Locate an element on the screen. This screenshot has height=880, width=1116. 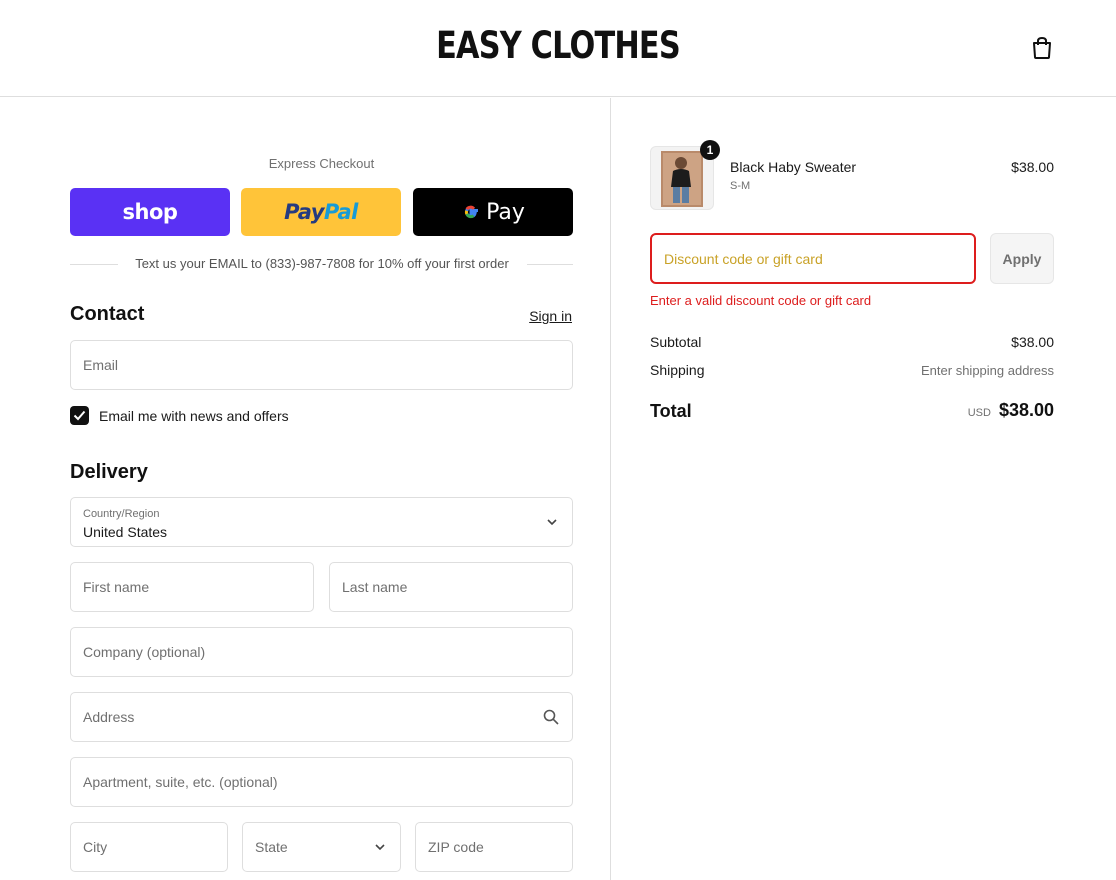
country-select: Country/Region United States is located at coordinates (321, 522).